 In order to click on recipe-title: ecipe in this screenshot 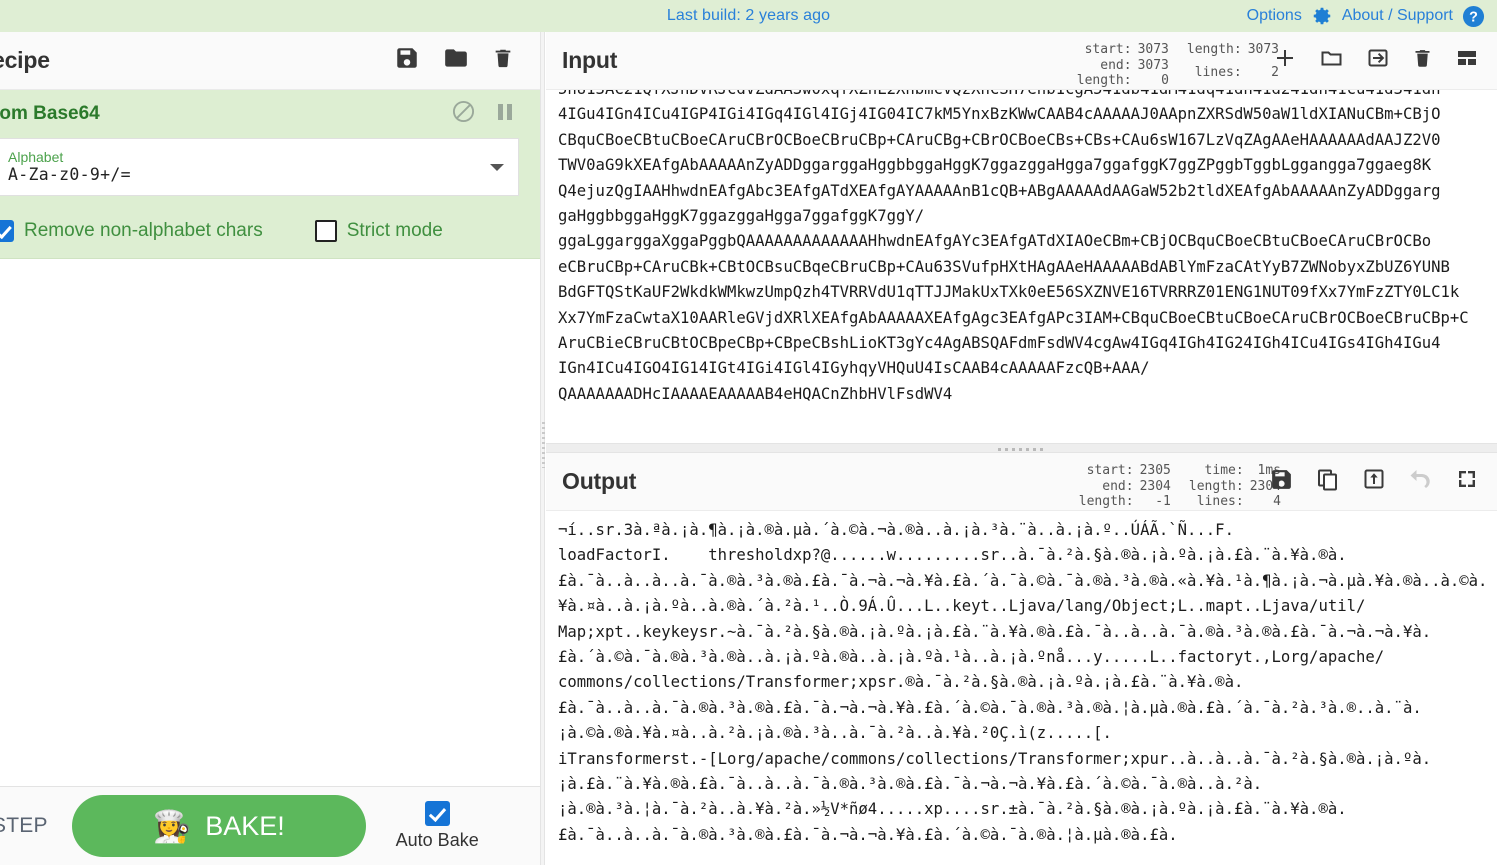, I will do `click(25, 60)`.